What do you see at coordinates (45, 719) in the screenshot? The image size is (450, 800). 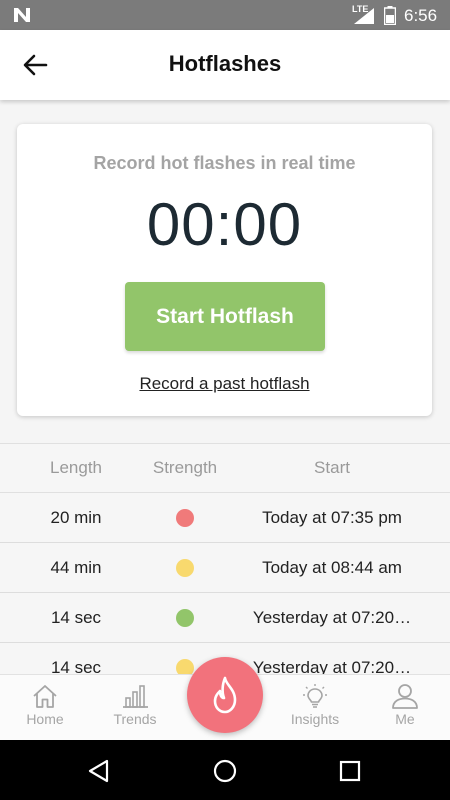 I see `nav-home-label: Home` at bounding box center [45, 719].